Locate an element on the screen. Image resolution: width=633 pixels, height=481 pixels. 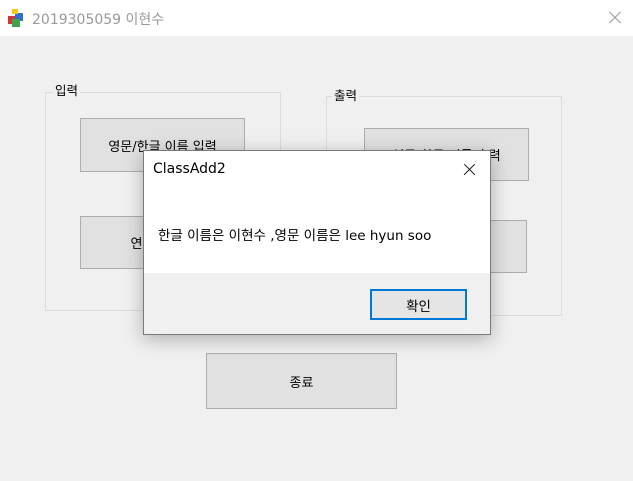
input-group-label: 입력 is located at coordinates (67, 91).